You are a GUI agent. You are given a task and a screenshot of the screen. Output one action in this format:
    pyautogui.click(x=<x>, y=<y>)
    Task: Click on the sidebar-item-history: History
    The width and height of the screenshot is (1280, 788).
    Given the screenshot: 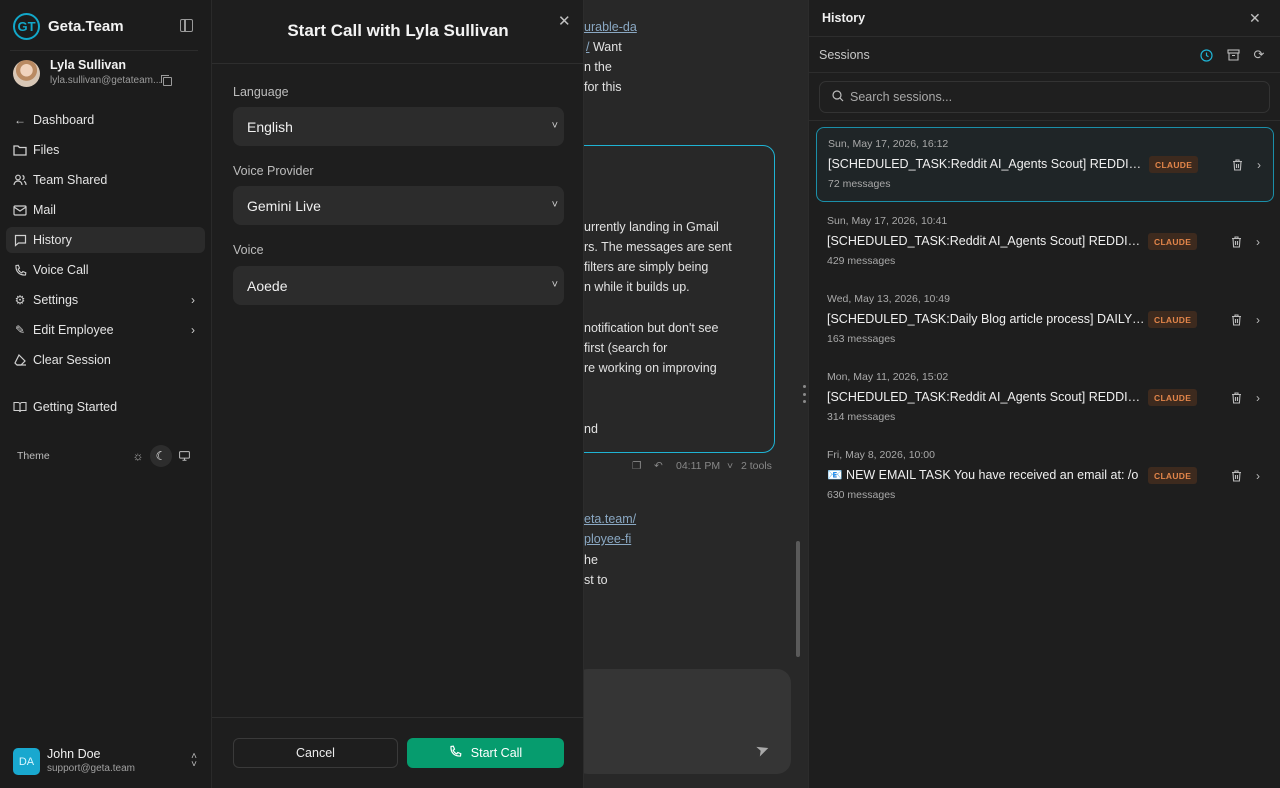 What is the action you would take?
    pyautogui.click(x=105, y=240)
    